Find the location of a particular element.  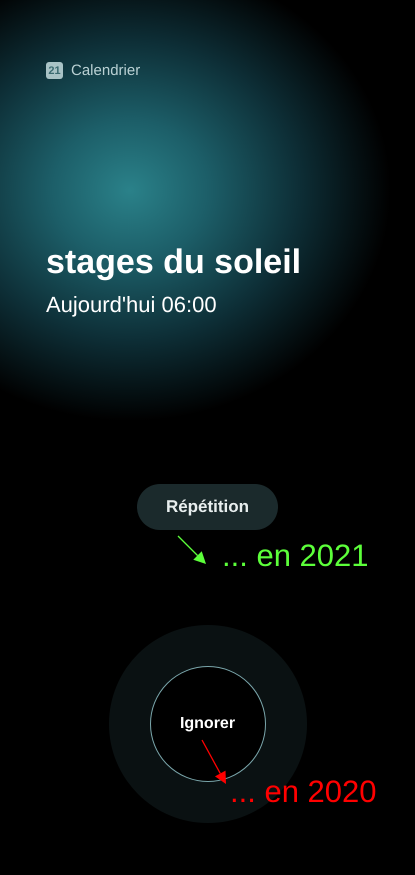

app-name: Calendrier is located at coordinates (105, 70).